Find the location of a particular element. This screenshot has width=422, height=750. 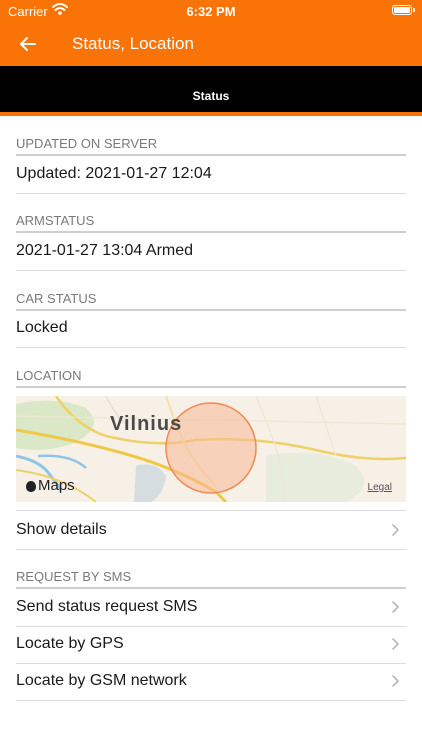

show-details-row: Show details is located at coordinates (211, 531).